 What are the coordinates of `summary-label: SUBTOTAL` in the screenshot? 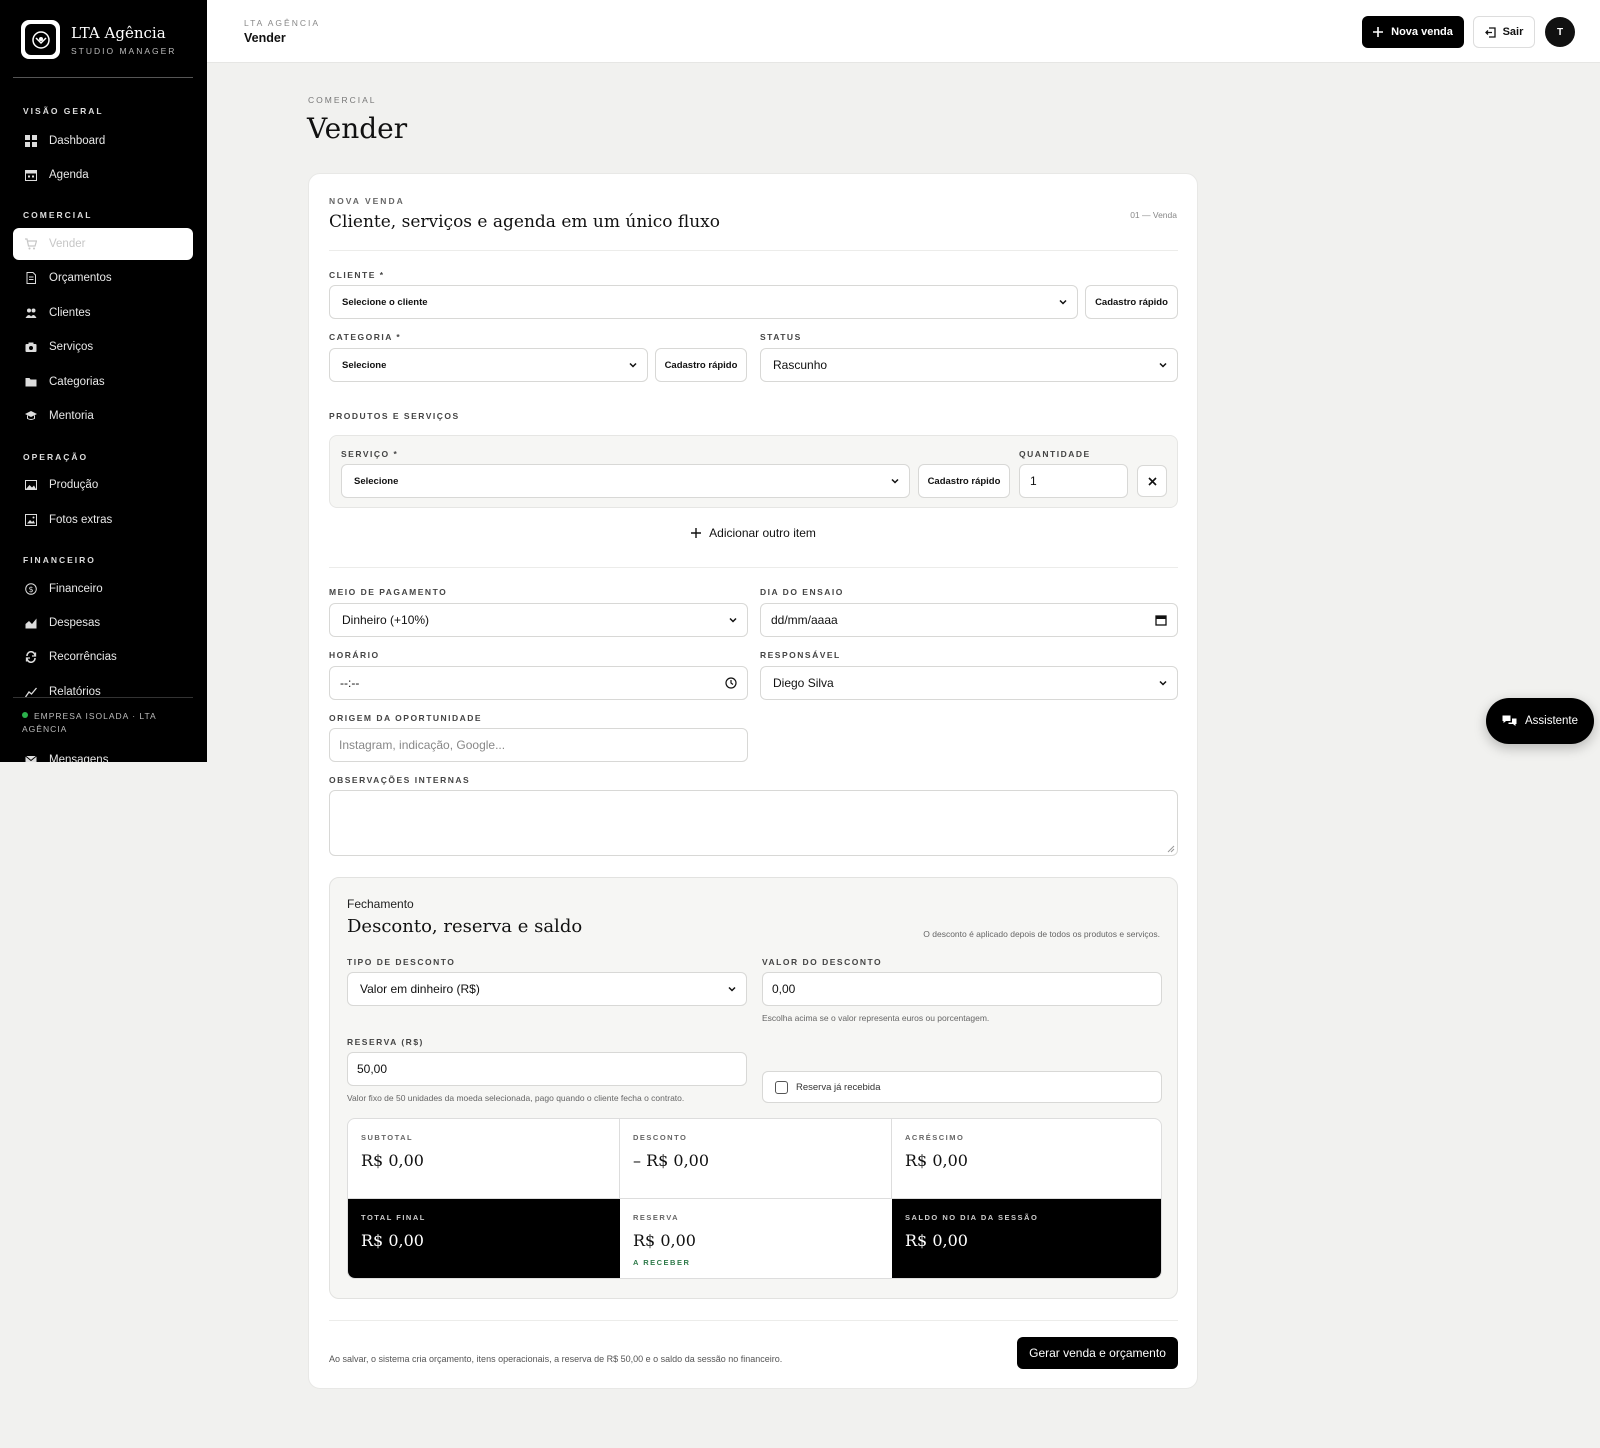 It's located at (387, 1137).